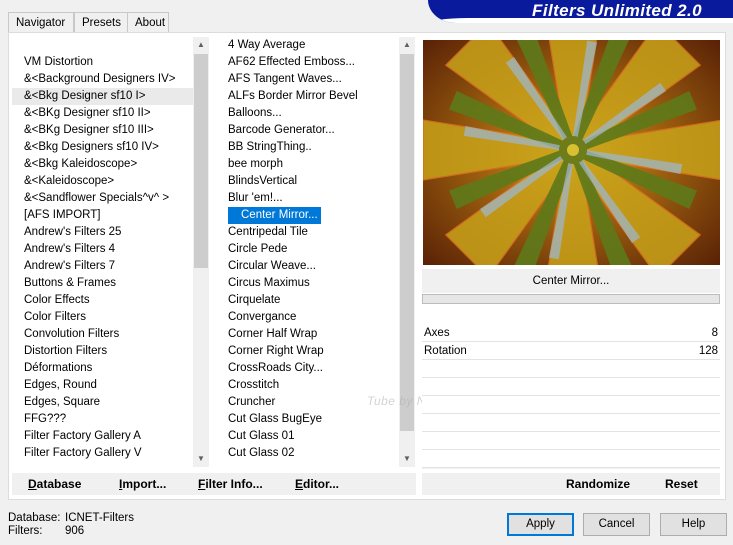 This screenshot has height=545, width=733. I want to click on param-name: Axes, so click(437, 333).